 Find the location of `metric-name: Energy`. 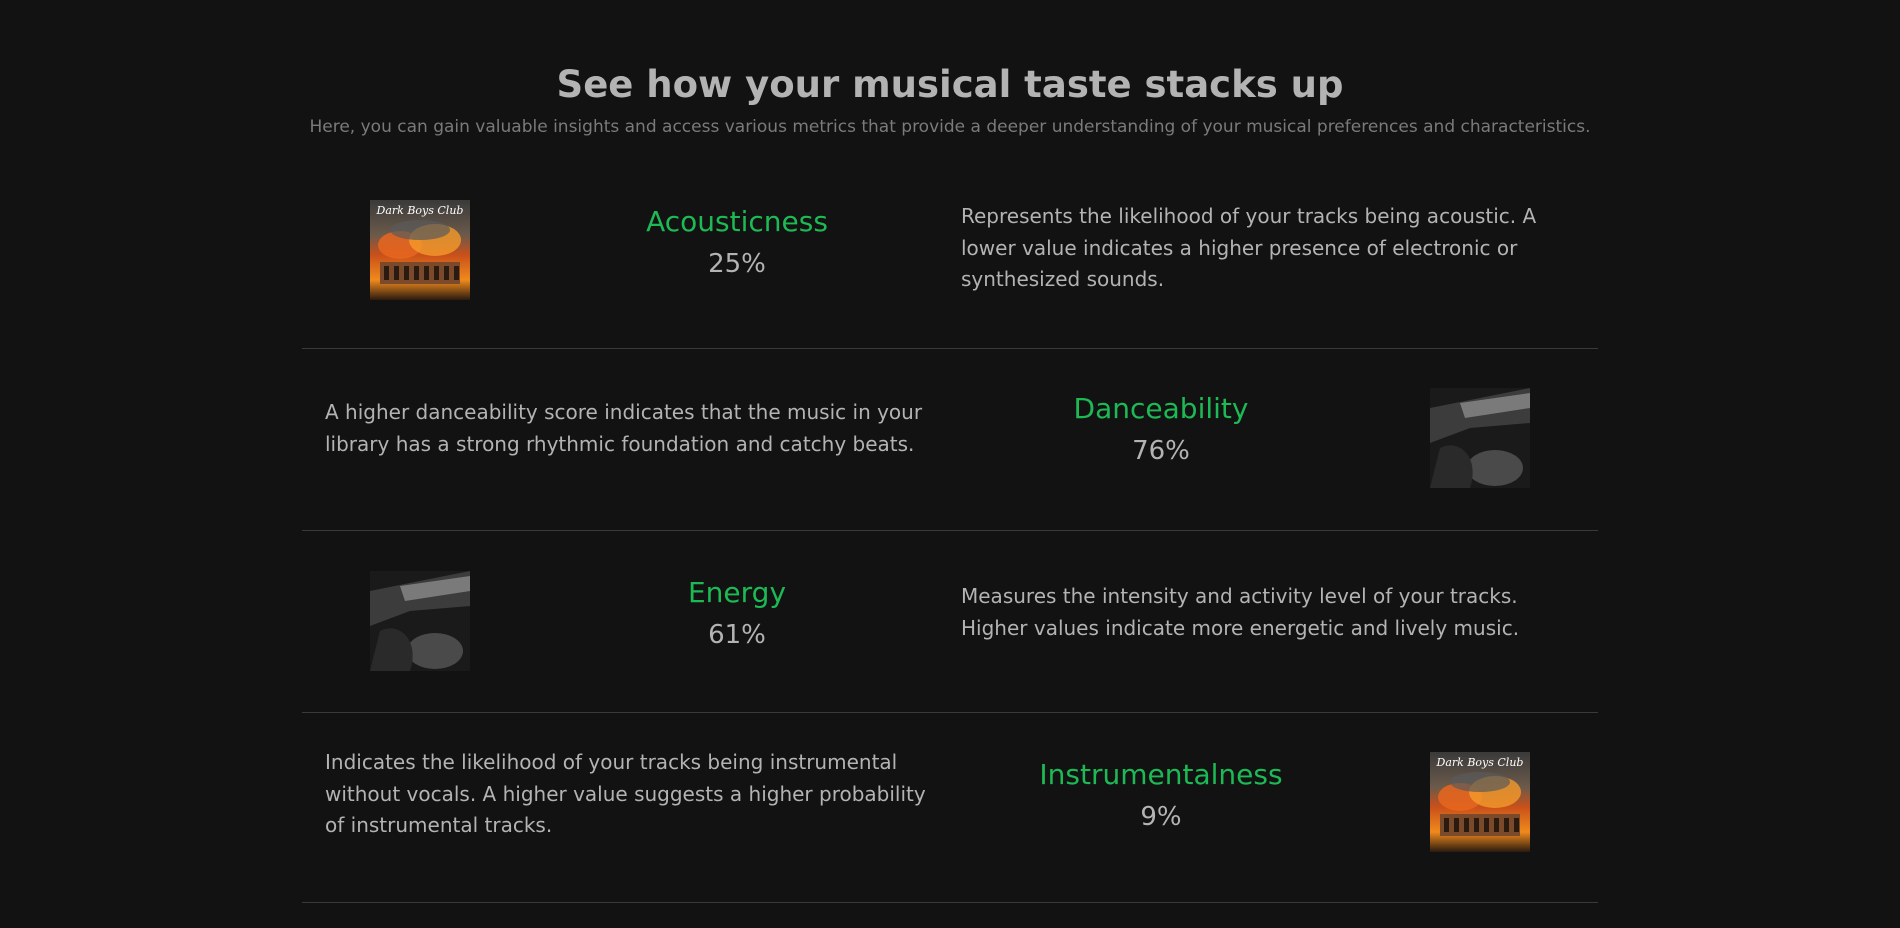

metric-name: Energy is located at coordinates (737, 592).